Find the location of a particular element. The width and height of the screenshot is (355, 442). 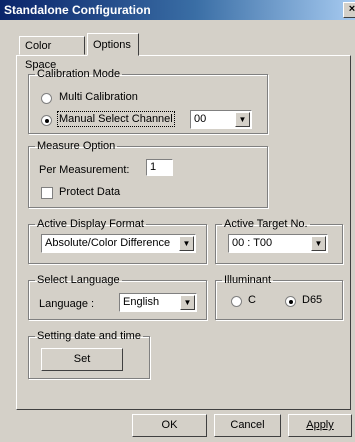

illuminant-d65-radio is located at coordinates (290, 301).